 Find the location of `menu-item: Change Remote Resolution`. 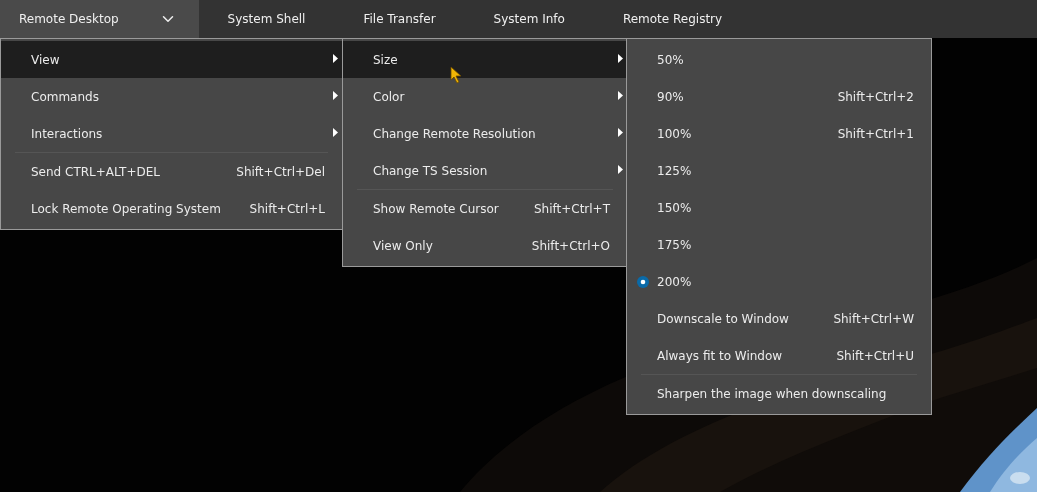

menu-item: Change Remote Resolution is located at coordinates (485, 133).